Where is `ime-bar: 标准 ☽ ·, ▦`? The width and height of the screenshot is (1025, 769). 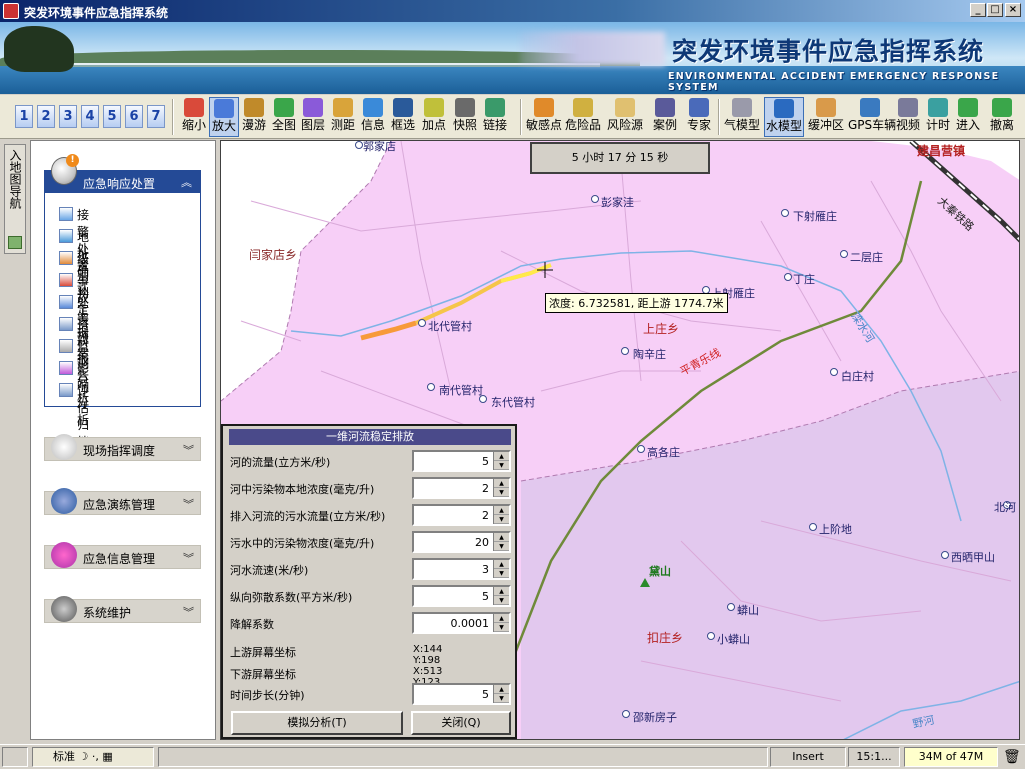 ime-bar: 标准 ☽ ·, ▦ is located at coordinates (93, 757).